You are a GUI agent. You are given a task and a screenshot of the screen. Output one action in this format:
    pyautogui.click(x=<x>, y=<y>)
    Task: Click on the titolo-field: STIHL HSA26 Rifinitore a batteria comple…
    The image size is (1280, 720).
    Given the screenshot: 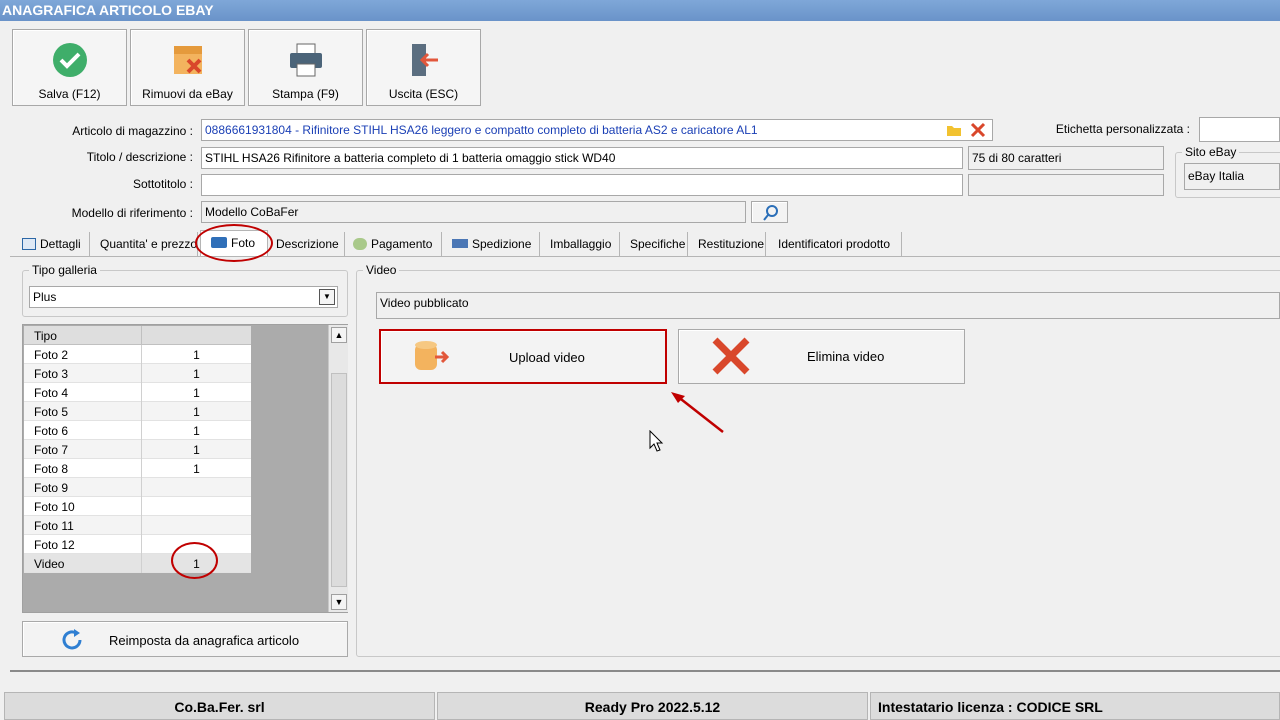 What is the action you would take?
    pyautogui.click(x=582, y=158)
    